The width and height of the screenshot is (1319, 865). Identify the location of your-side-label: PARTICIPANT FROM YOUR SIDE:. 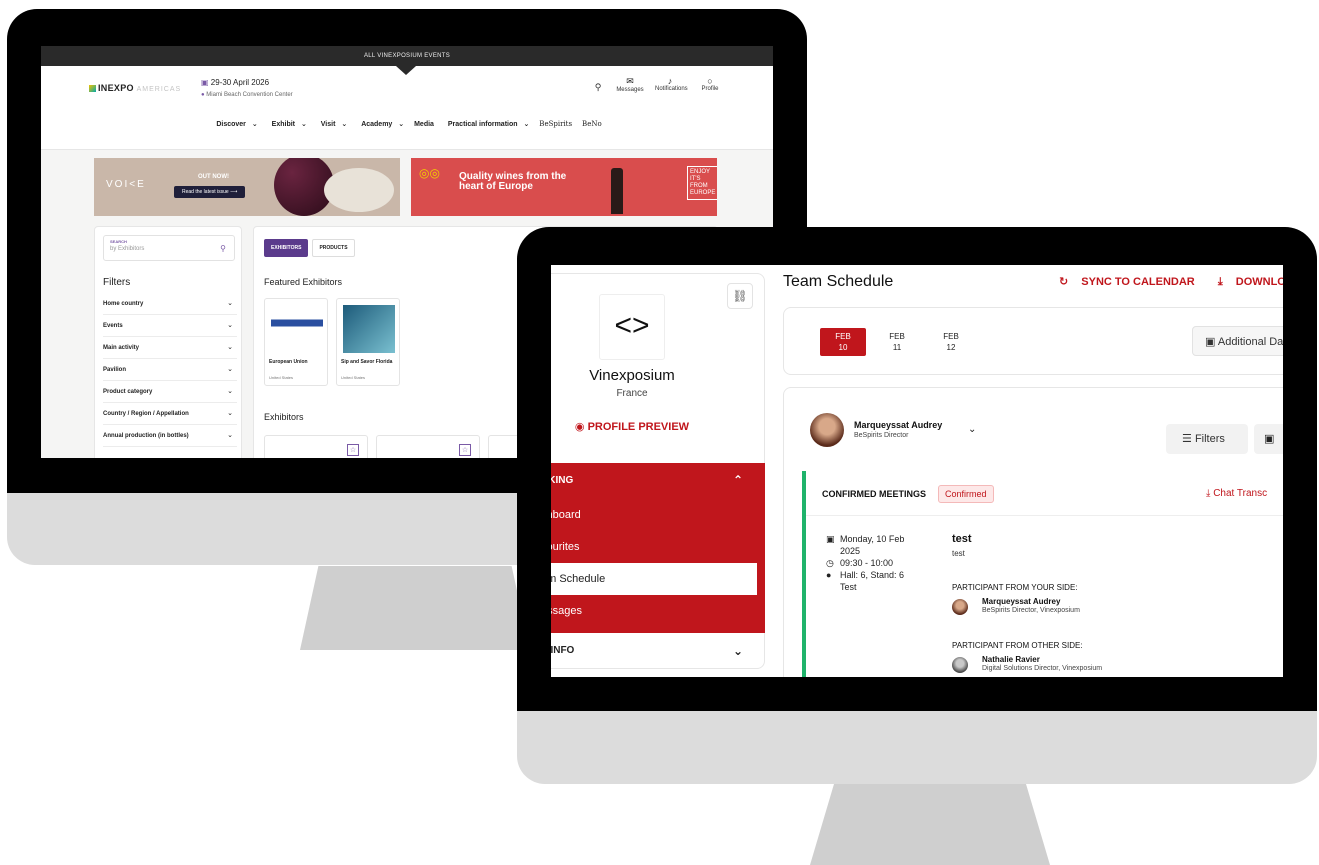
(1015, 587).